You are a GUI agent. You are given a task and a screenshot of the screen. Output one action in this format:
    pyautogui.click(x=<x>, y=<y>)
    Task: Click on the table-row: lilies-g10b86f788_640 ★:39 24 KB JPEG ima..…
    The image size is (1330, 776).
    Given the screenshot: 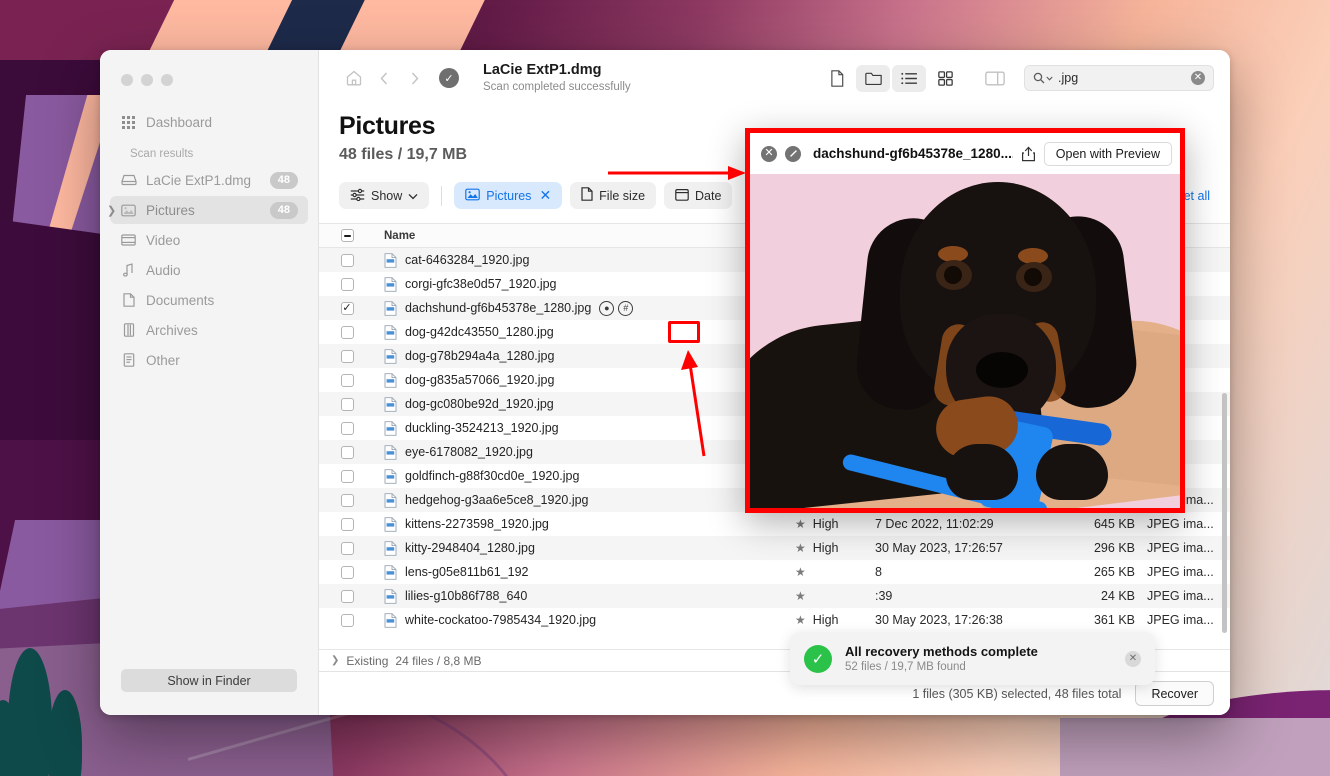 What is the action you would take?
    pyautogui.click(x=774, y=596)
    